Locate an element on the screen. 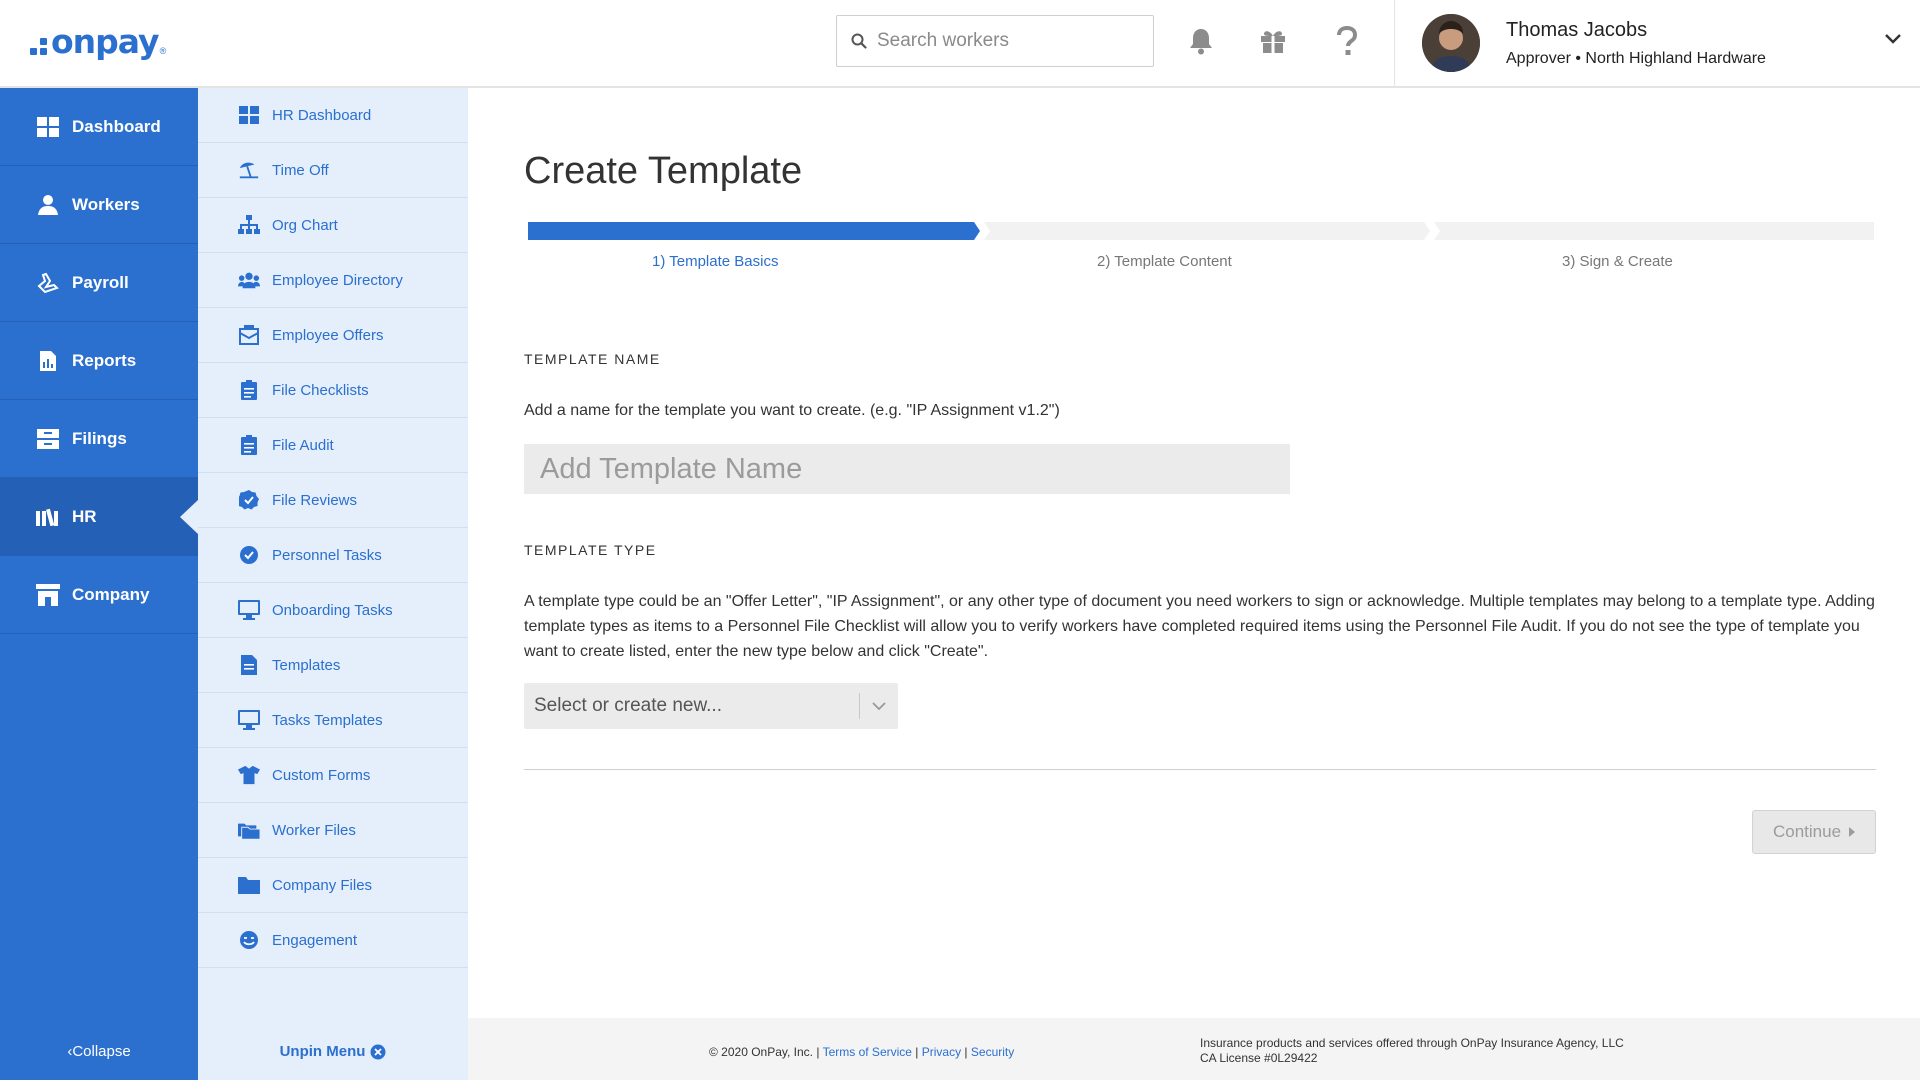  terms-of-service-link: Terms of Service is located at coordinates (867, 1052).